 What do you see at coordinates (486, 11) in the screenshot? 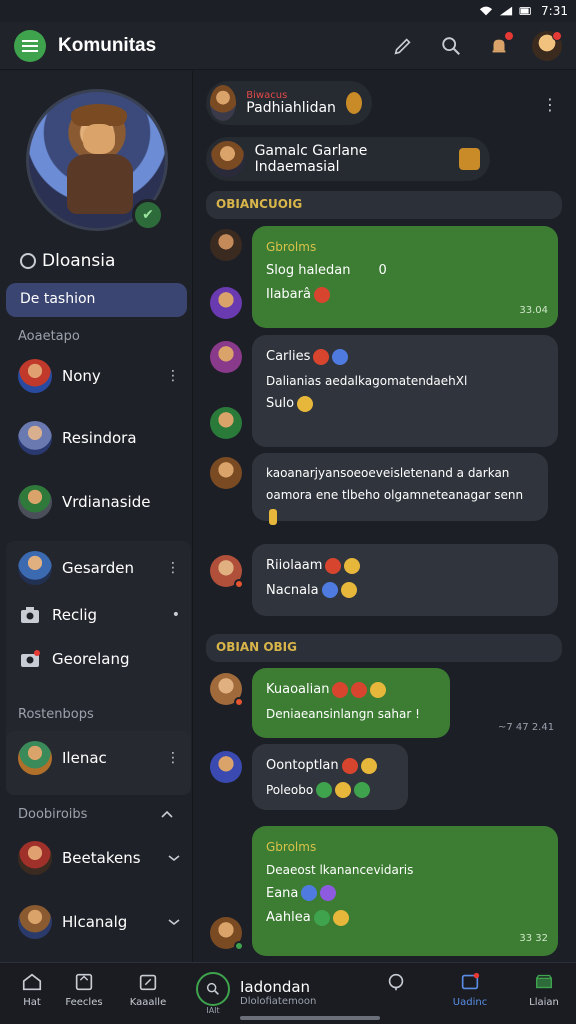
I see `wifi-icon` at bounding box center [486, 11].